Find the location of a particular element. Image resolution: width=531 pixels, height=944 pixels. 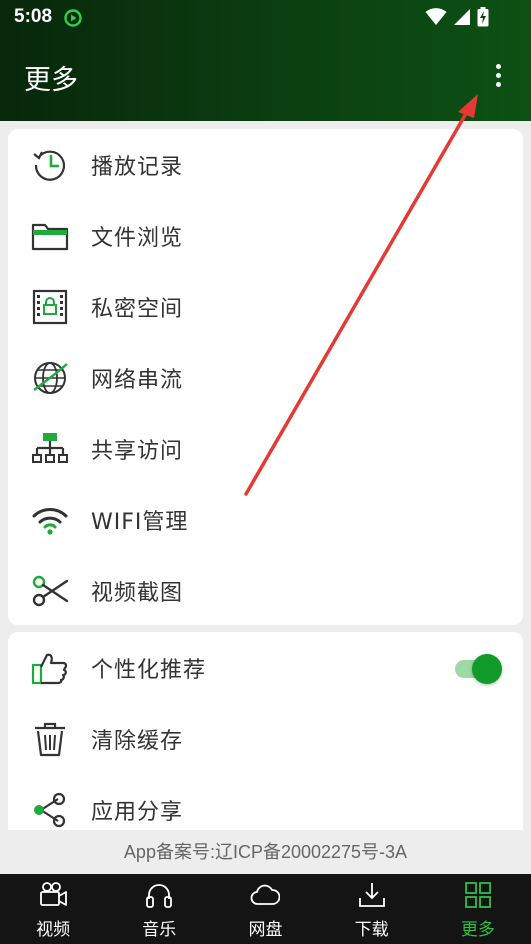

bottom-nav: 视频 音乐 网盘 下载 更多 is located at coordinates (265, 909).